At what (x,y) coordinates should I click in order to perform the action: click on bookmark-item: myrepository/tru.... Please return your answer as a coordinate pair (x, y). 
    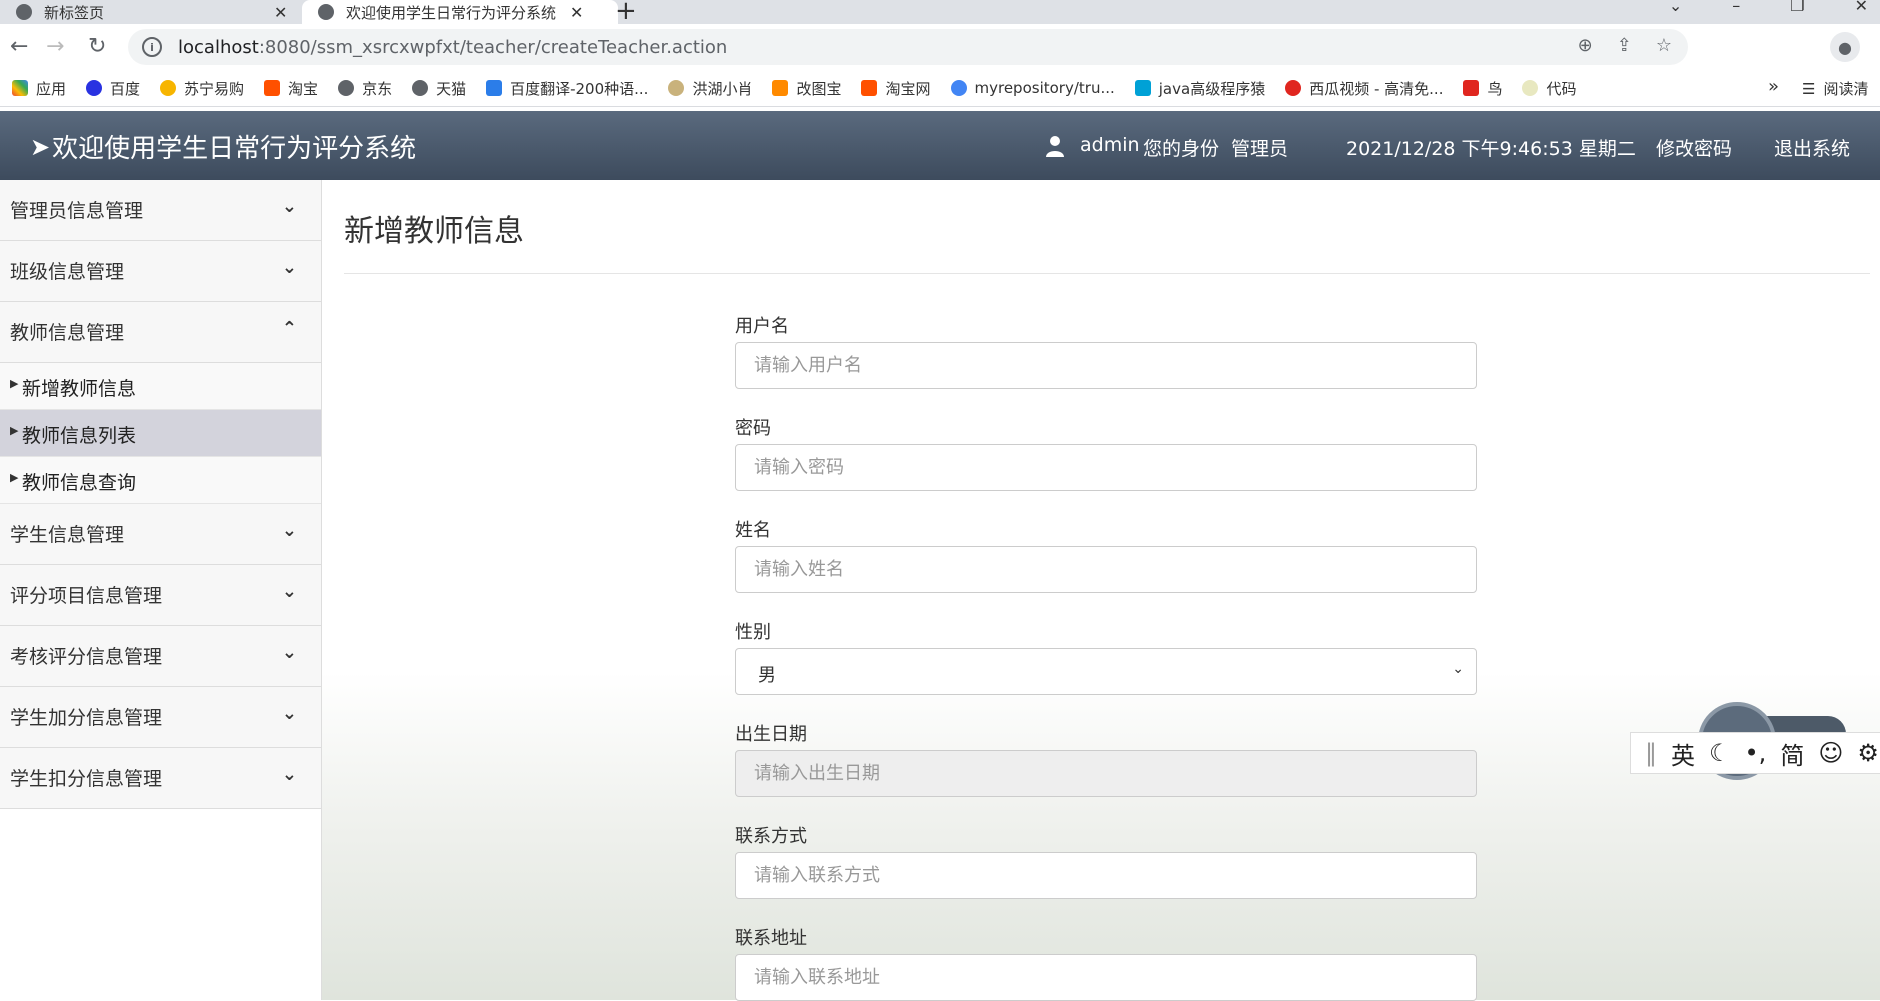
    Looking at the image, I should click on (1032, 88).